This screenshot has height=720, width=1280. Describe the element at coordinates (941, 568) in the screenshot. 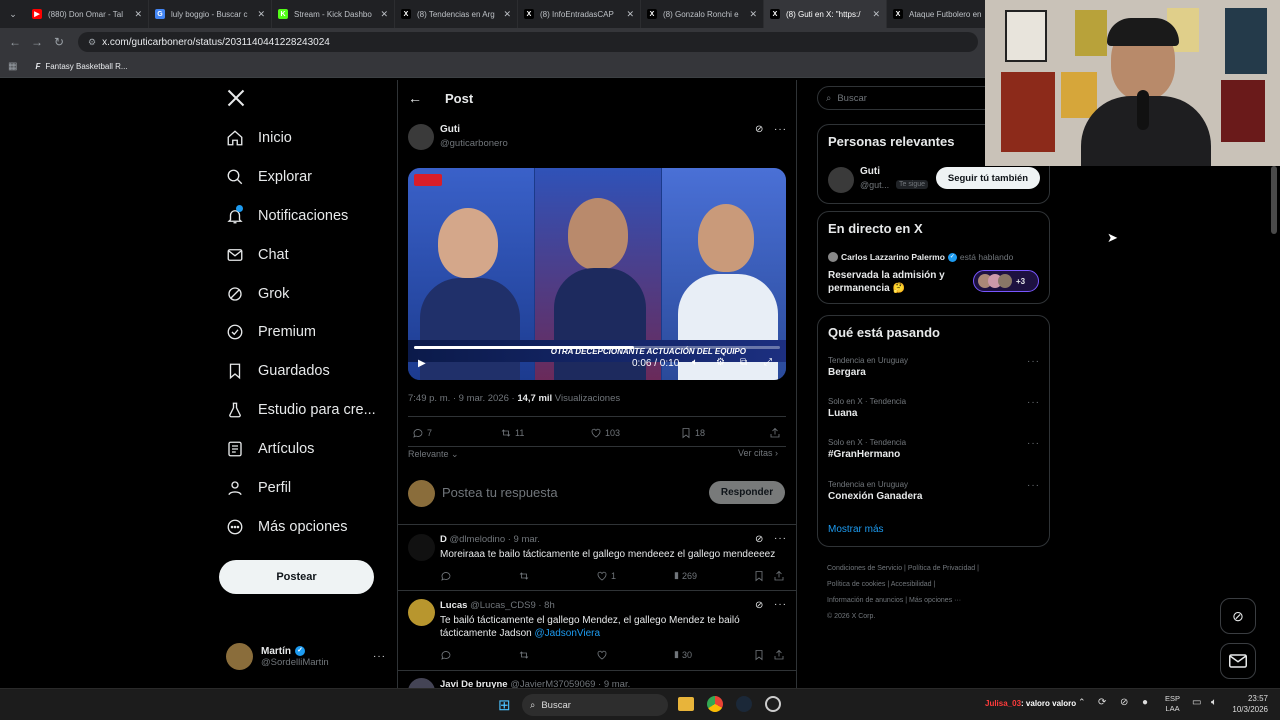

I see `footer-link: Política de Privacidad` at that location.